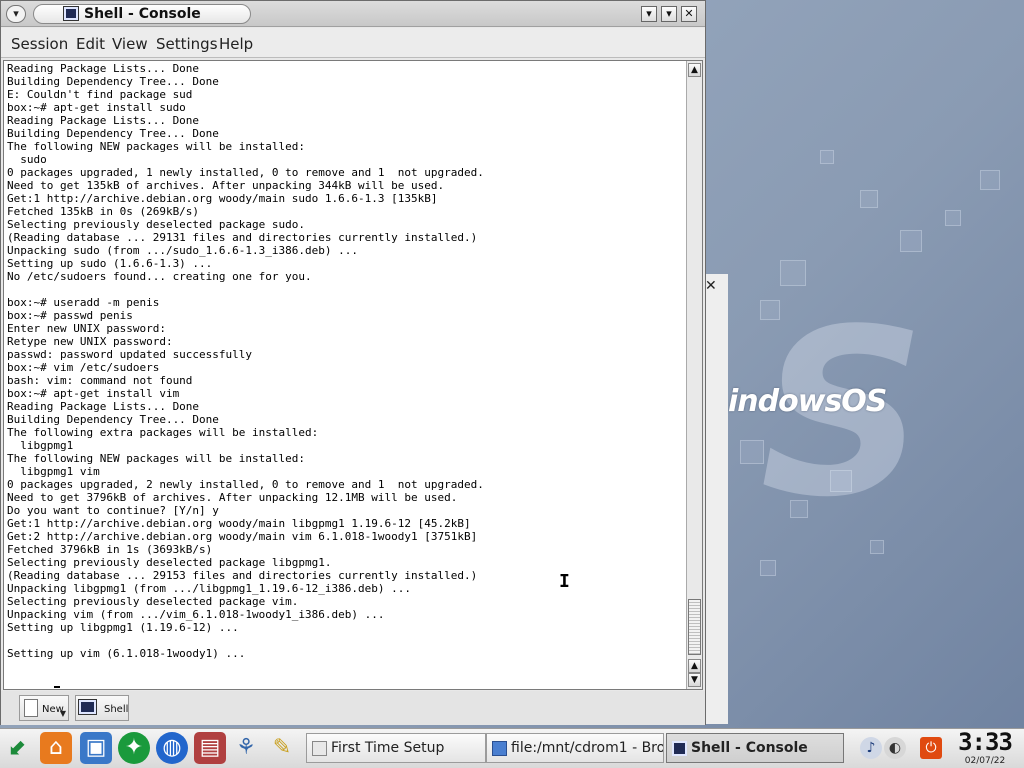 Image resolution: width=1024 pixels, height=768 pixels. I want to click on menu-view: View, so click(130, 44).